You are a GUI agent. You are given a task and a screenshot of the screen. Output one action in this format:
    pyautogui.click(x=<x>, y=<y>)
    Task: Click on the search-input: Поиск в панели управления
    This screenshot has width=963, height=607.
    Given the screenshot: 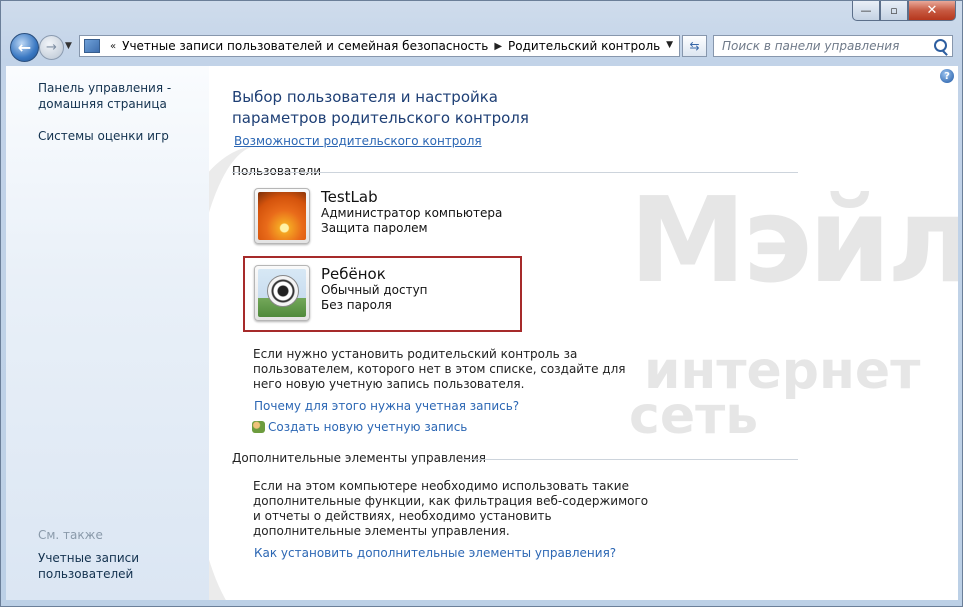 What is the action you would take?
    pyautogui.click(x=833, y=46)
    